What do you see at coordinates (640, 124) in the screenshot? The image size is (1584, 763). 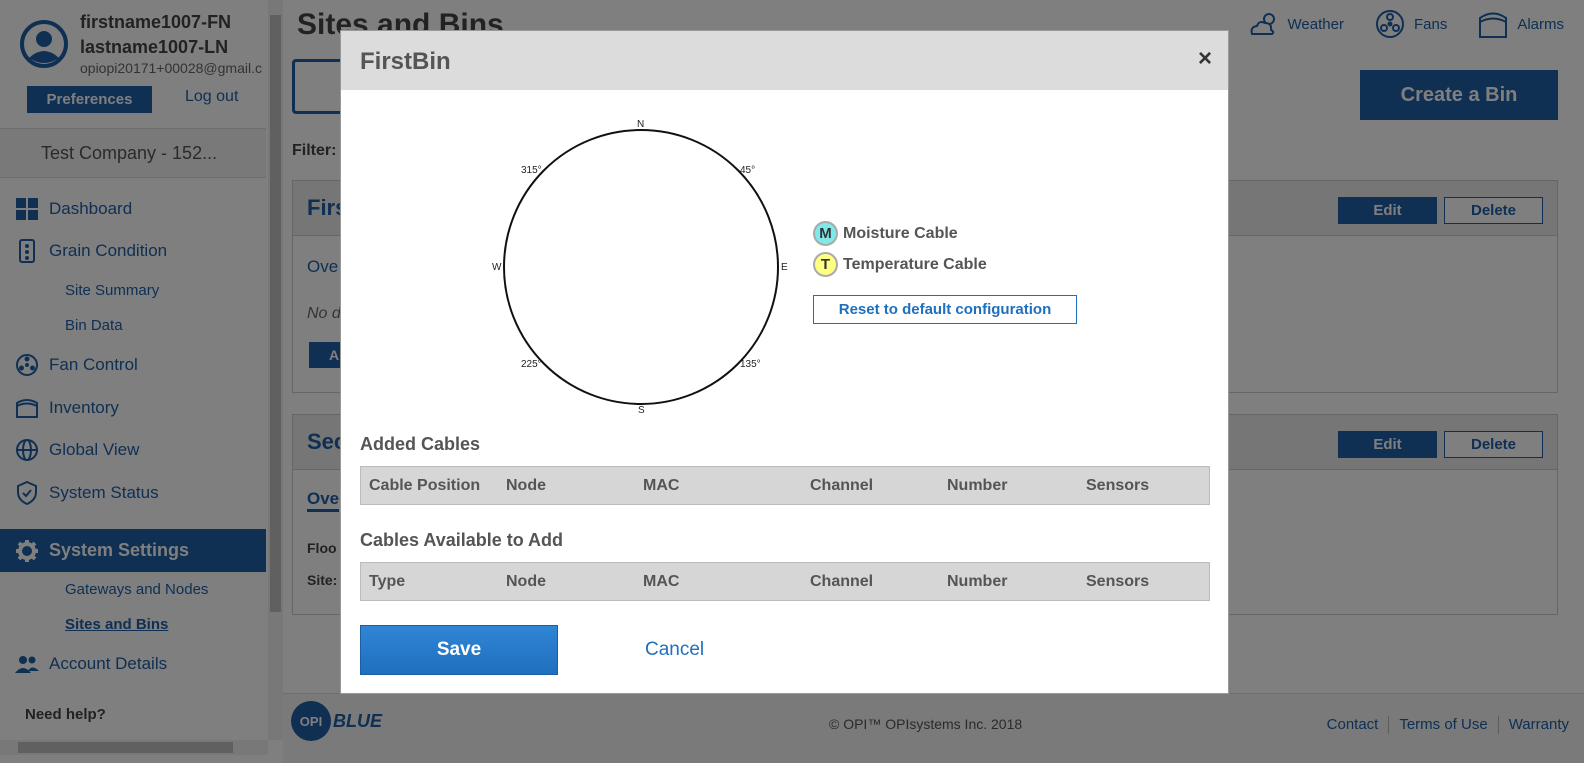 I see `compass-n: N` at bounding box center [640, 124].